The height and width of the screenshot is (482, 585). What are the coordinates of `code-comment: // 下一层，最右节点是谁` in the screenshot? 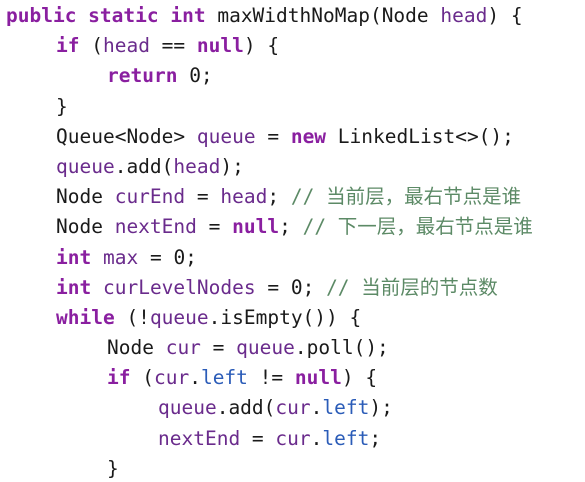 It's located at (417, 227).